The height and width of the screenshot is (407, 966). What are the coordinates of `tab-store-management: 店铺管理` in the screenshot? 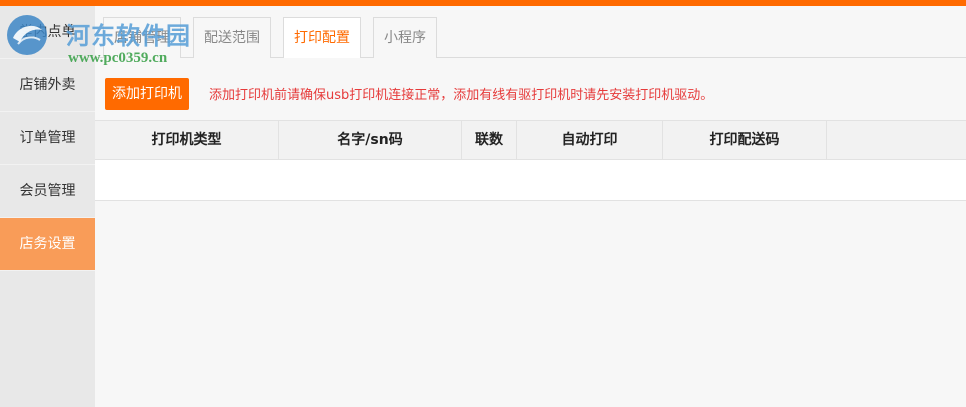 It's located at (142, 38).